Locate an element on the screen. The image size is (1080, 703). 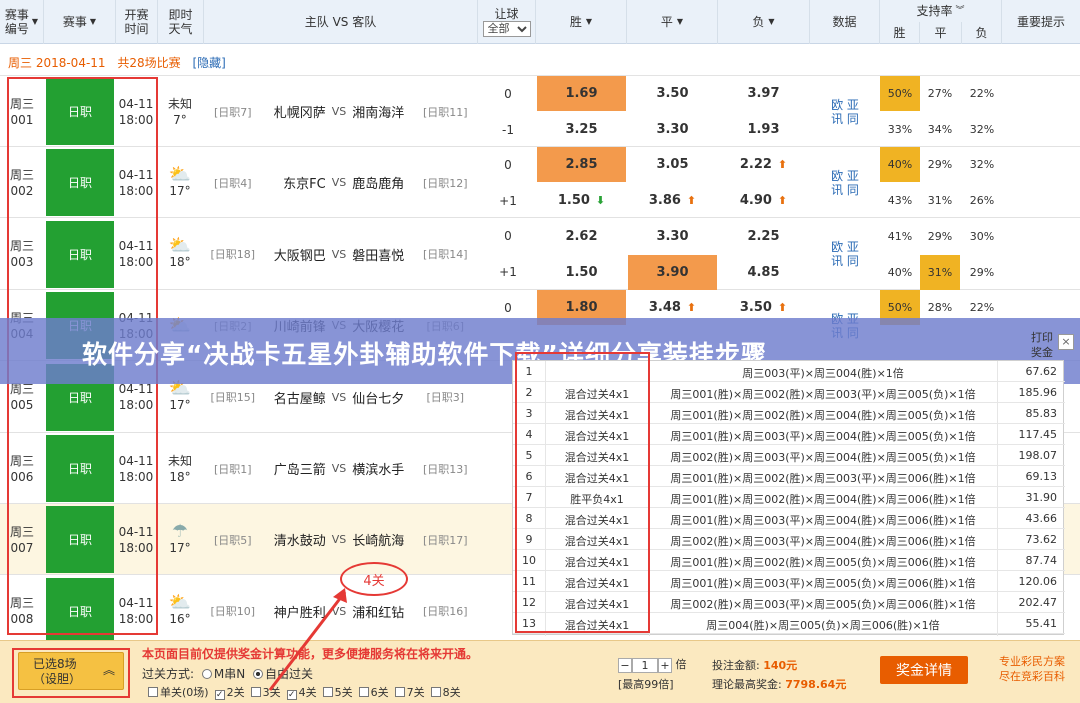
header-match-no: 赛事 编号 ▼ is located at coordinates (22, 22).